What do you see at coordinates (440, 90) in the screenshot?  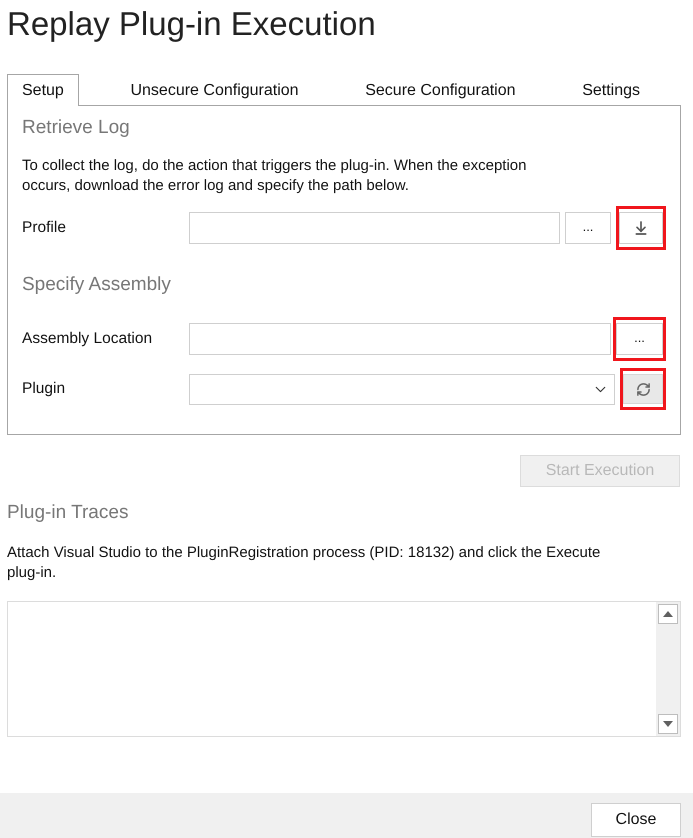 I see `tab: Secure Configuration` at bounding box center [440, 90].